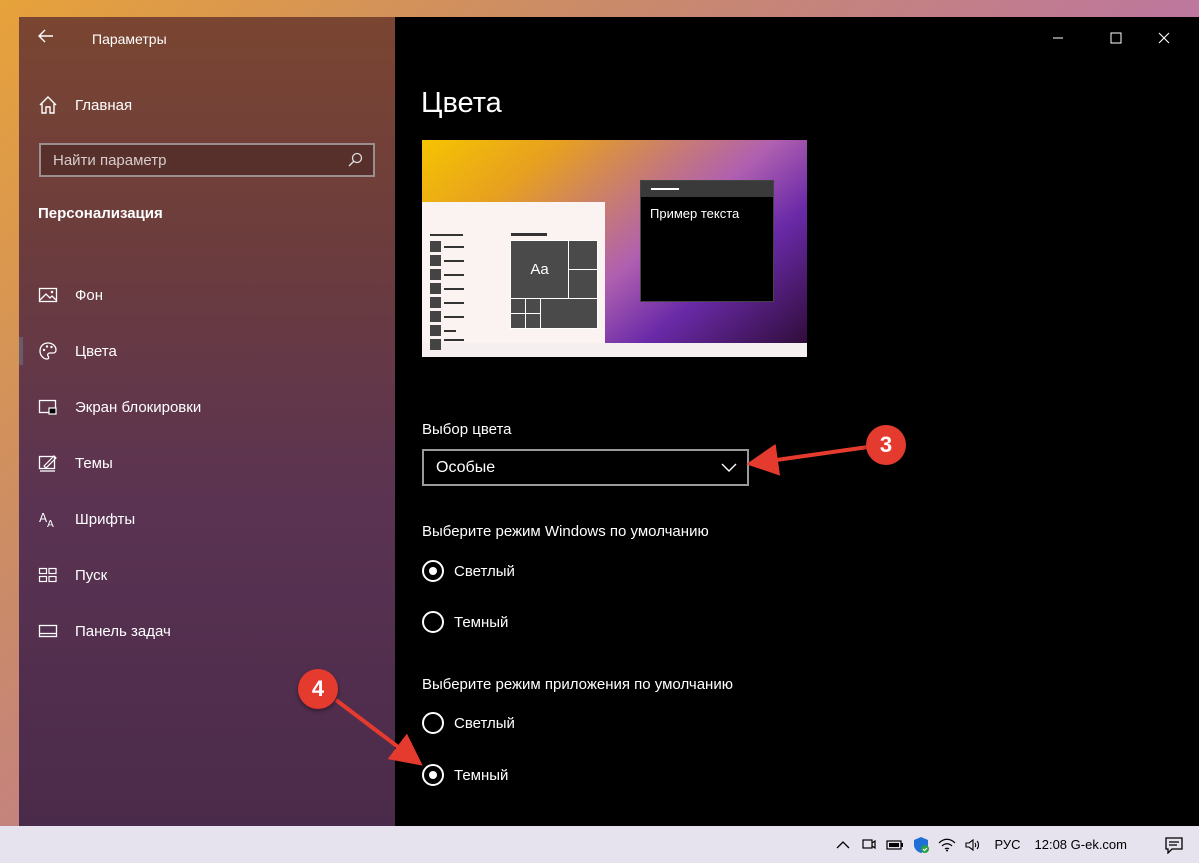 Image resolution: width=1199 pixels, height=863 pixels. Describe the element at coordinates (529, 234) in the screenshot. I see `preview-tiles-header` at that location.